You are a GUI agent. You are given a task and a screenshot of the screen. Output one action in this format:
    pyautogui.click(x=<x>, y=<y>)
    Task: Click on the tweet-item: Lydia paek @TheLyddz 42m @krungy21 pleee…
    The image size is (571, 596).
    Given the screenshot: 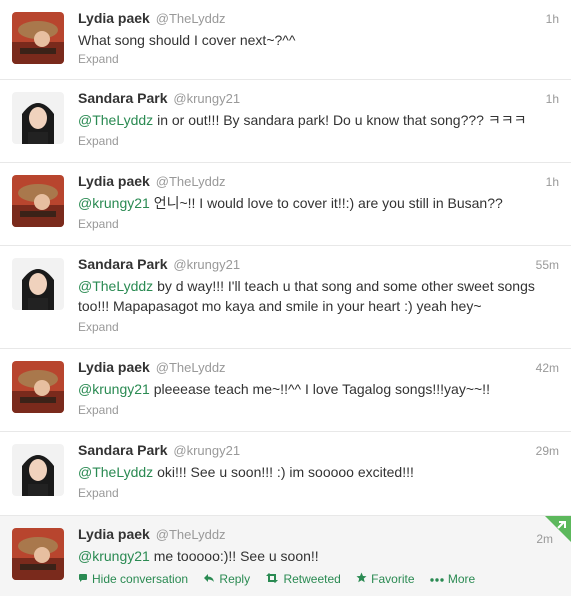 What is the action you would take?
    pyautogui.click(x=285, y=390)
    